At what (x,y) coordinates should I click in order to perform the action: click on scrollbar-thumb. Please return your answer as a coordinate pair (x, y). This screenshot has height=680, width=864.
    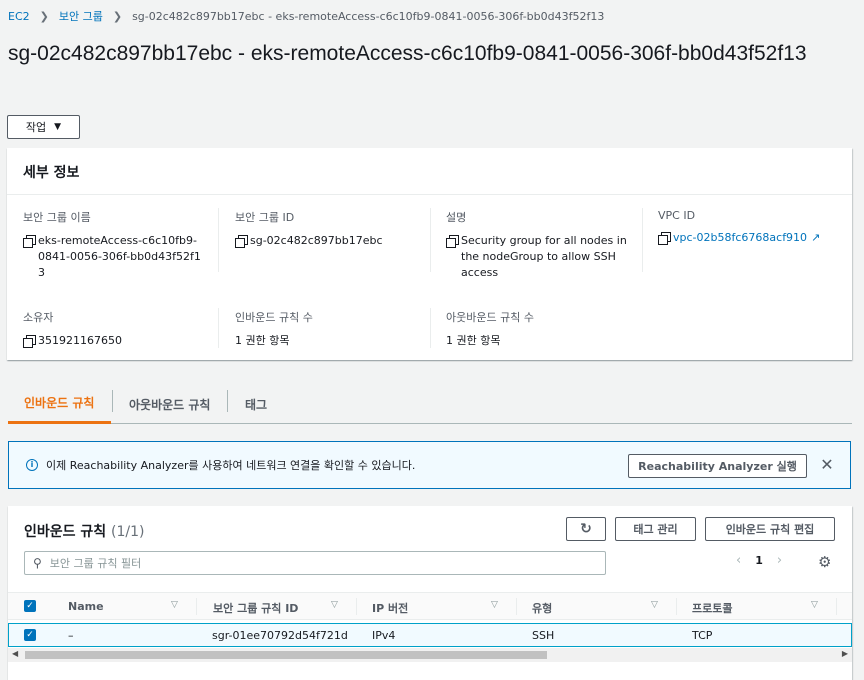
    Looking at the image, I should click on (286, 655).